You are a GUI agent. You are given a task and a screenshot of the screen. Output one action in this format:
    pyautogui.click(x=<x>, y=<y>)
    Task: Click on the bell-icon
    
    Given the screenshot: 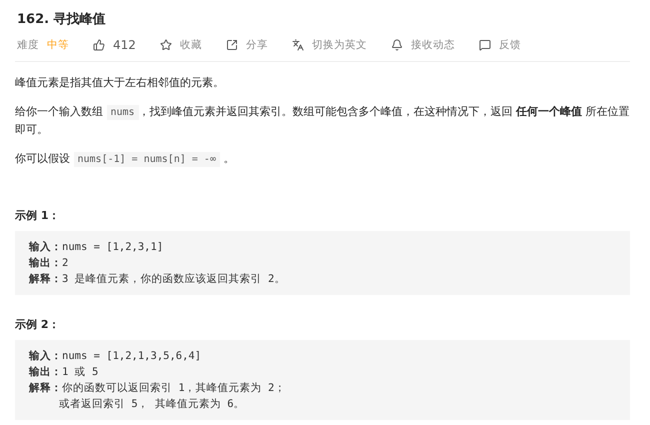 What is the action you would take?
    pyautogui.click(x=396, y=45)
    